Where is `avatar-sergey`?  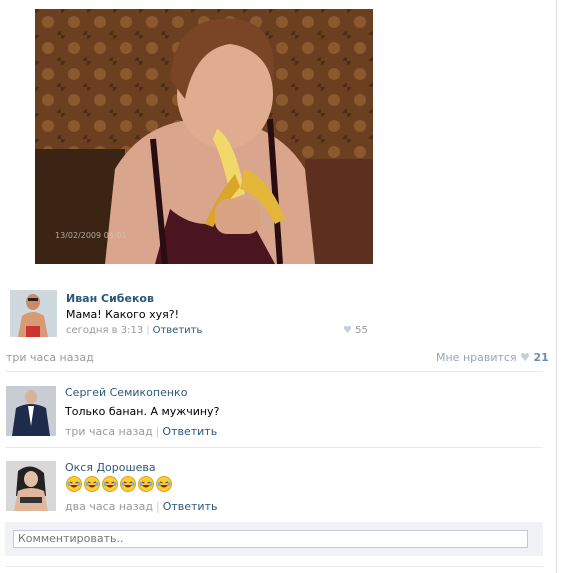
avatar-sergey is located at coordinates (31, 411).